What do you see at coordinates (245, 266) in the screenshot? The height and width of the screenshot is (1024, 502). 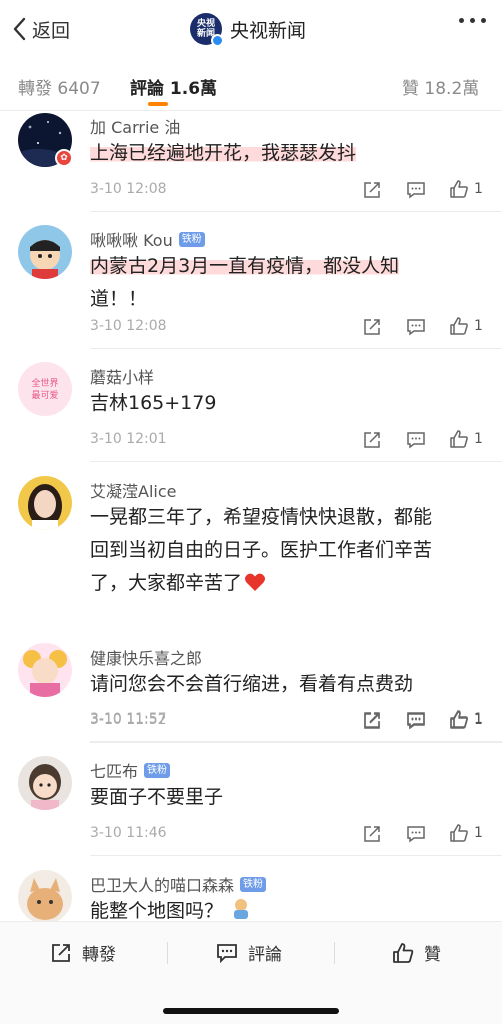 I see `comment-line: 内蒙古2月3月一直有疫情，都没人知` at bounding box center [245, 266].